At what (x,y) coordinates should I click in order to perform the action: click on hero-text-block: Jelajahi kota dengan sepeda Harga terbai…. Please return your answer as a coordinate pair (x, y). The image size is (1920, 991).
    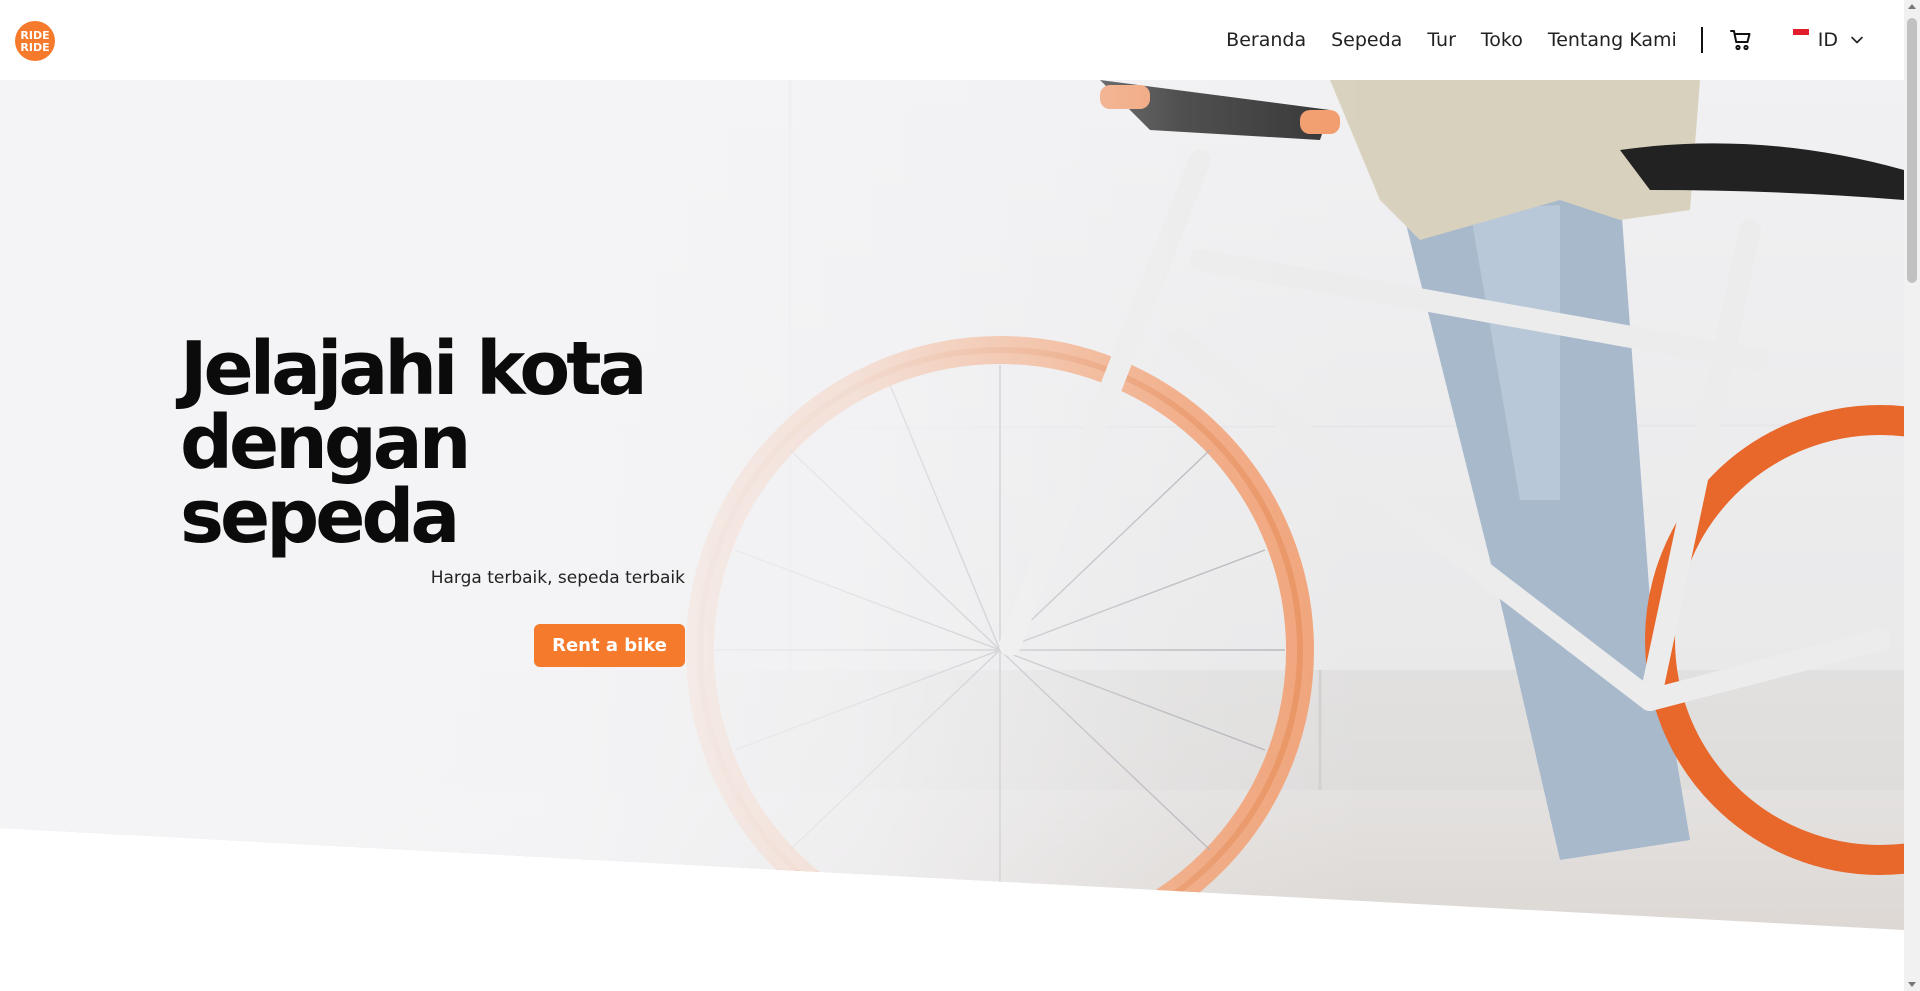
    Looking at the image, I should click on (432, 499).